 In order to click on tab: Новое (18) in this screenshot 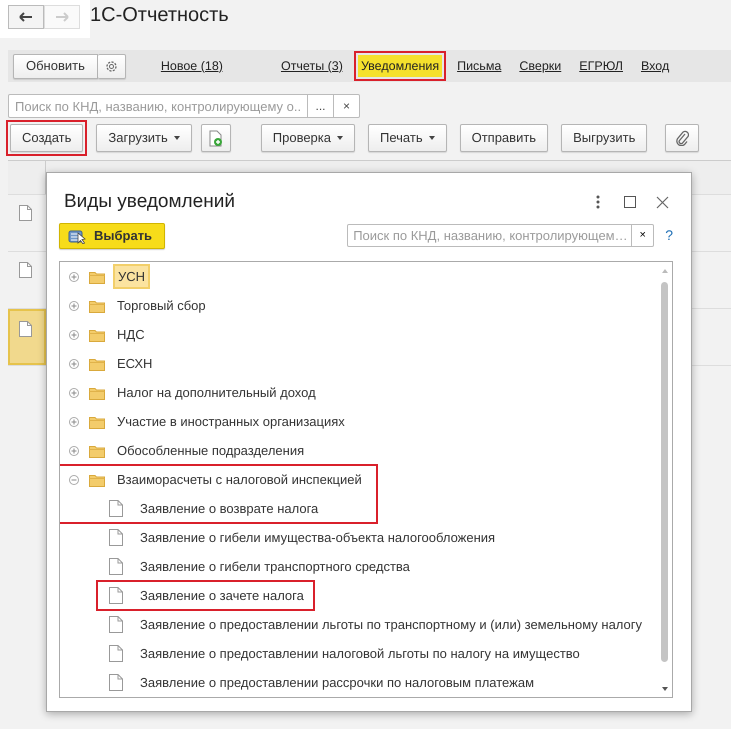, I will do `click(192, 66)`.